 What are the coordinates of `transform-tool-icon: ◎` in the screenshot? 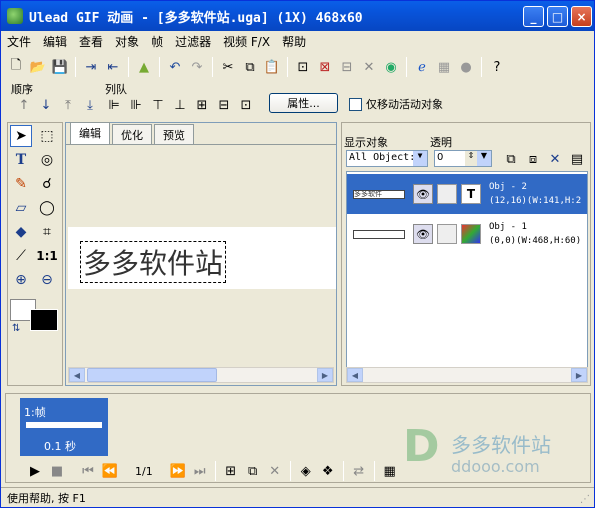 It's located at (47, 160).